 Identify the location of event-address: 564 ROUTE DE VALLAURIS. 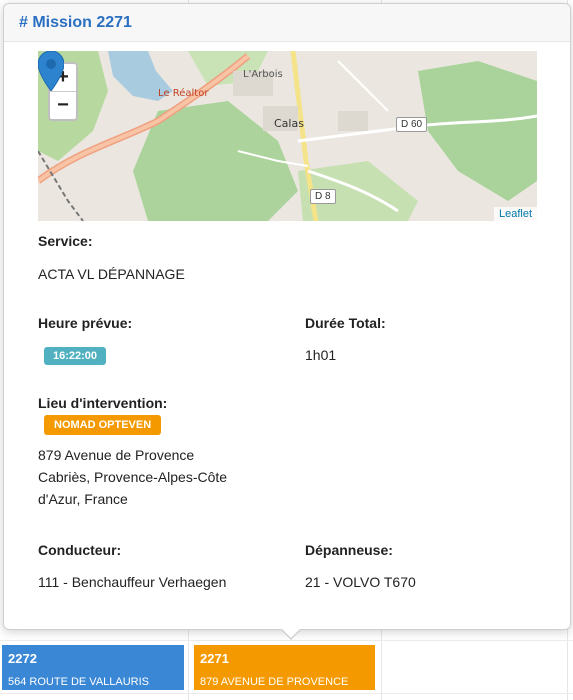
(79, 682).